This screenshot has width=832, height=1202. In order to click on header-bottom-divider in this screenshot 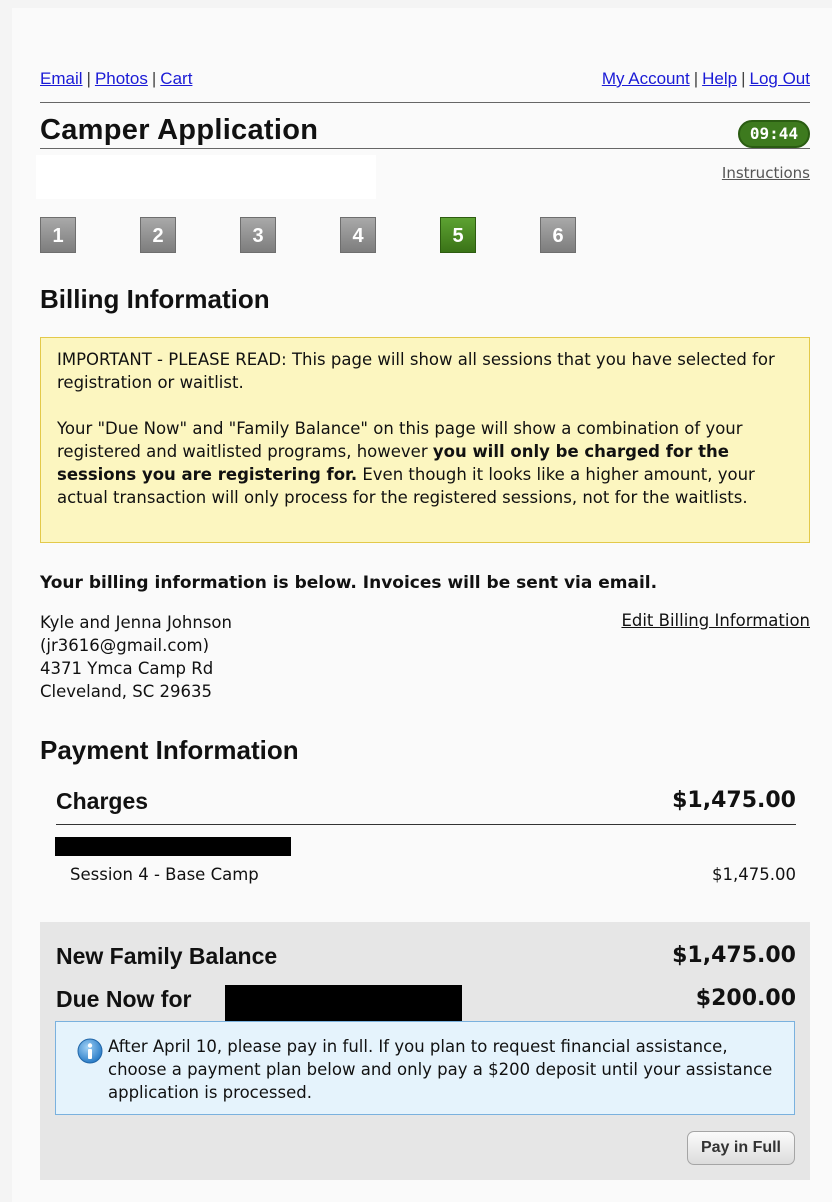, I will do `click(425, 148)`.